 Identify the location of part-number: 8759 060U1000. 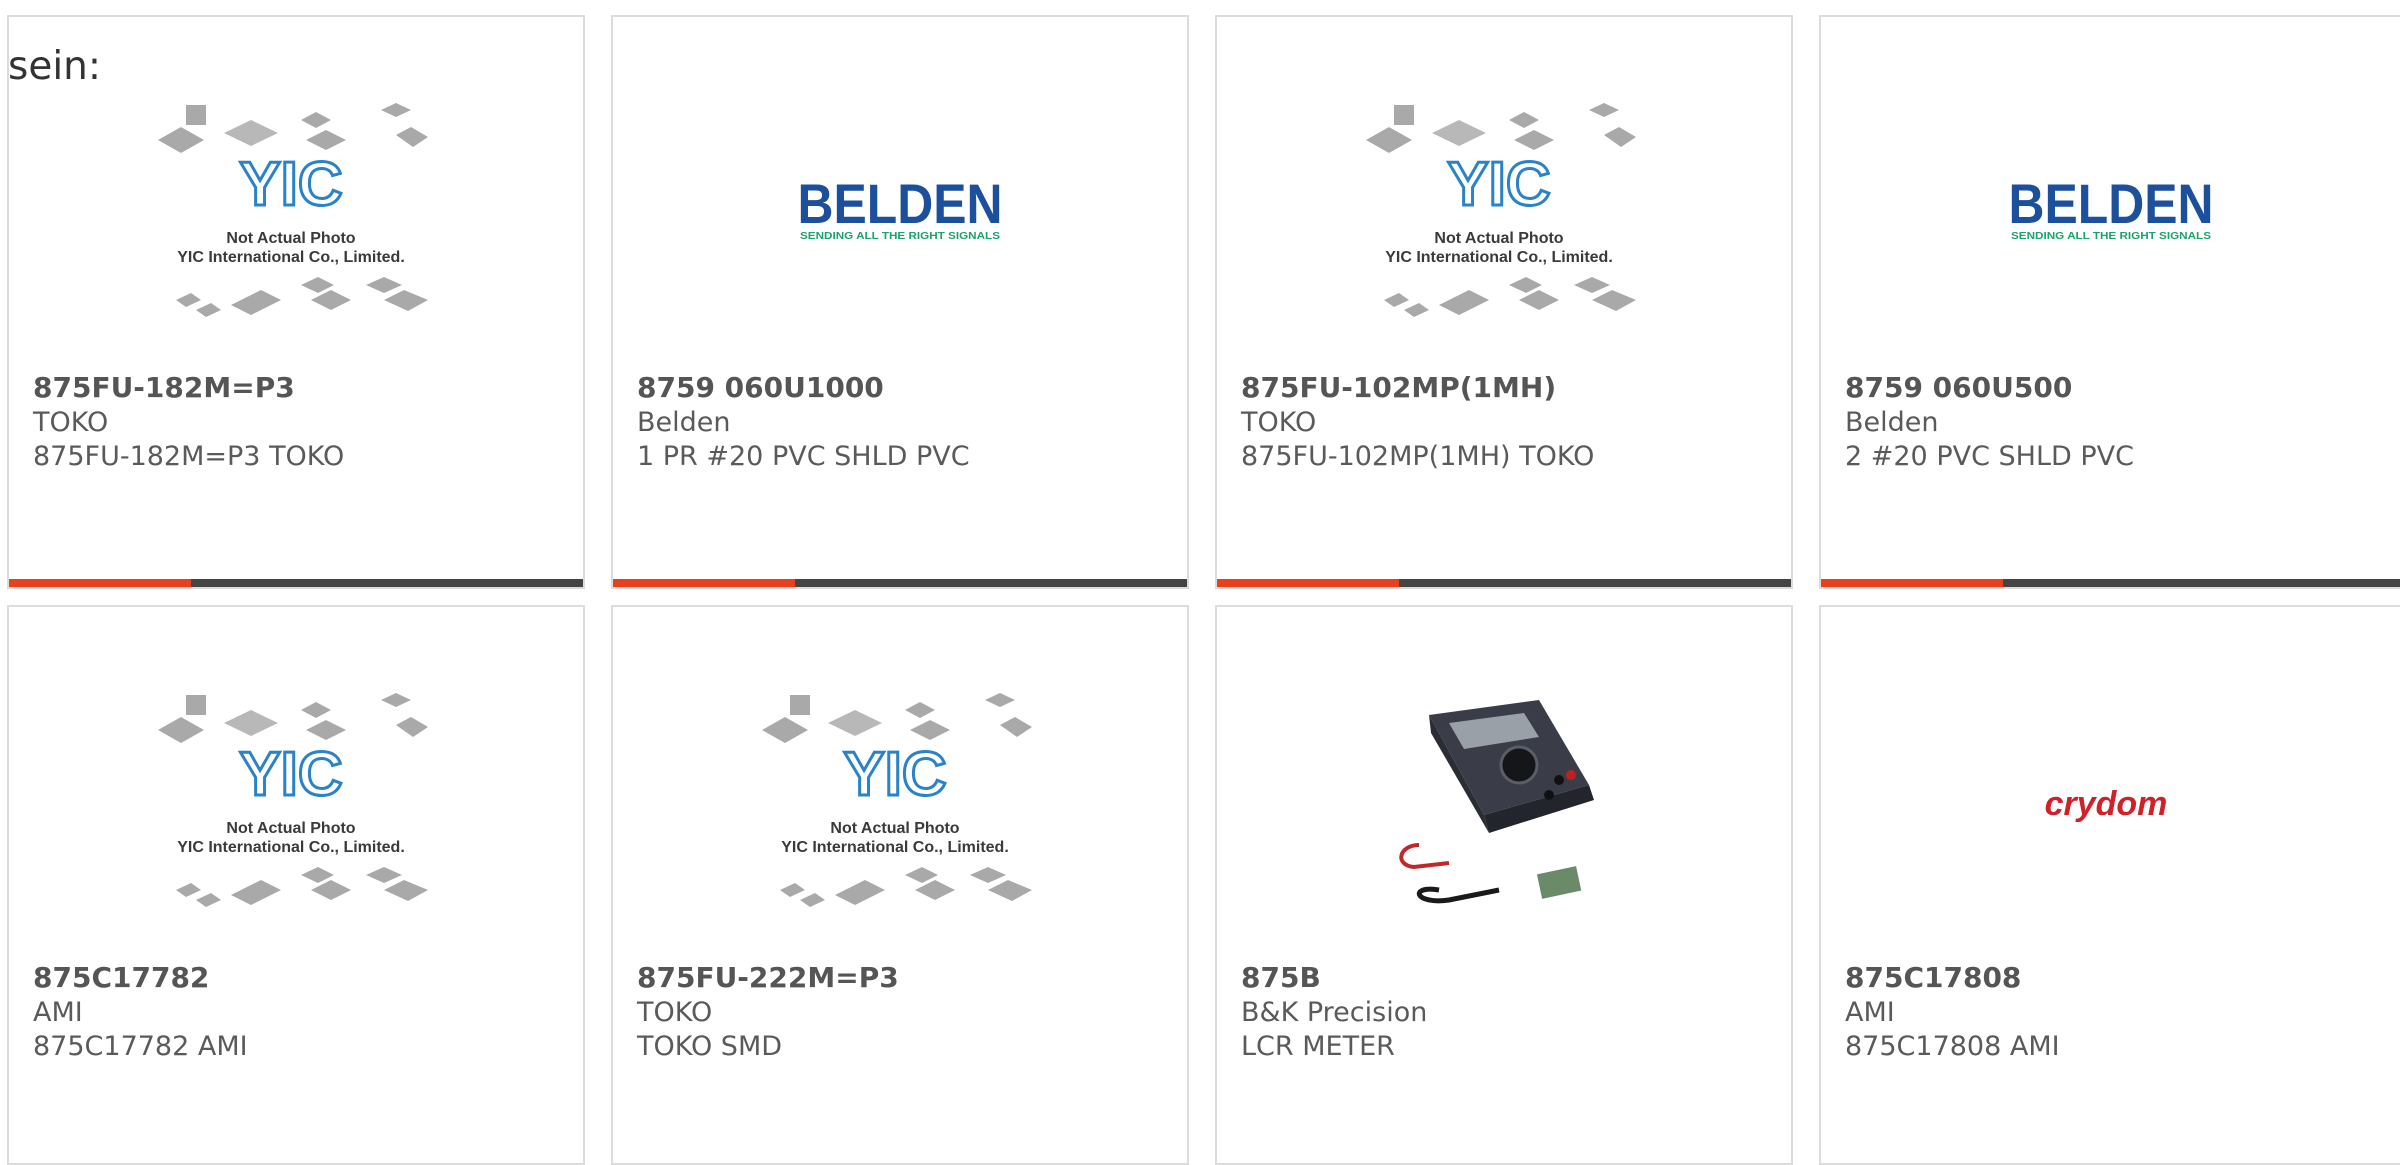
(760, 387).